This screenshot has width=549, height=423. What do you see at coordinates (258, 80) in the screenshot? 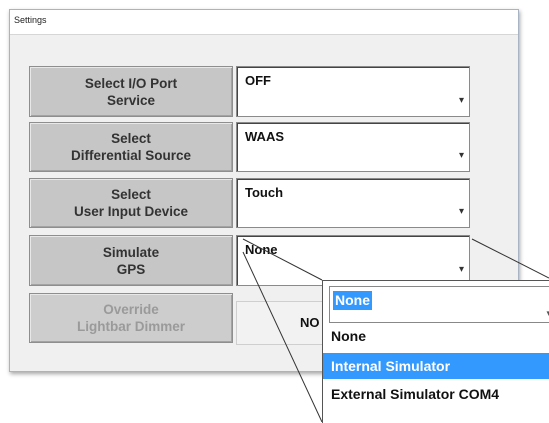
I see `dropdown-value: OFF` at bounding box center [258, 80].